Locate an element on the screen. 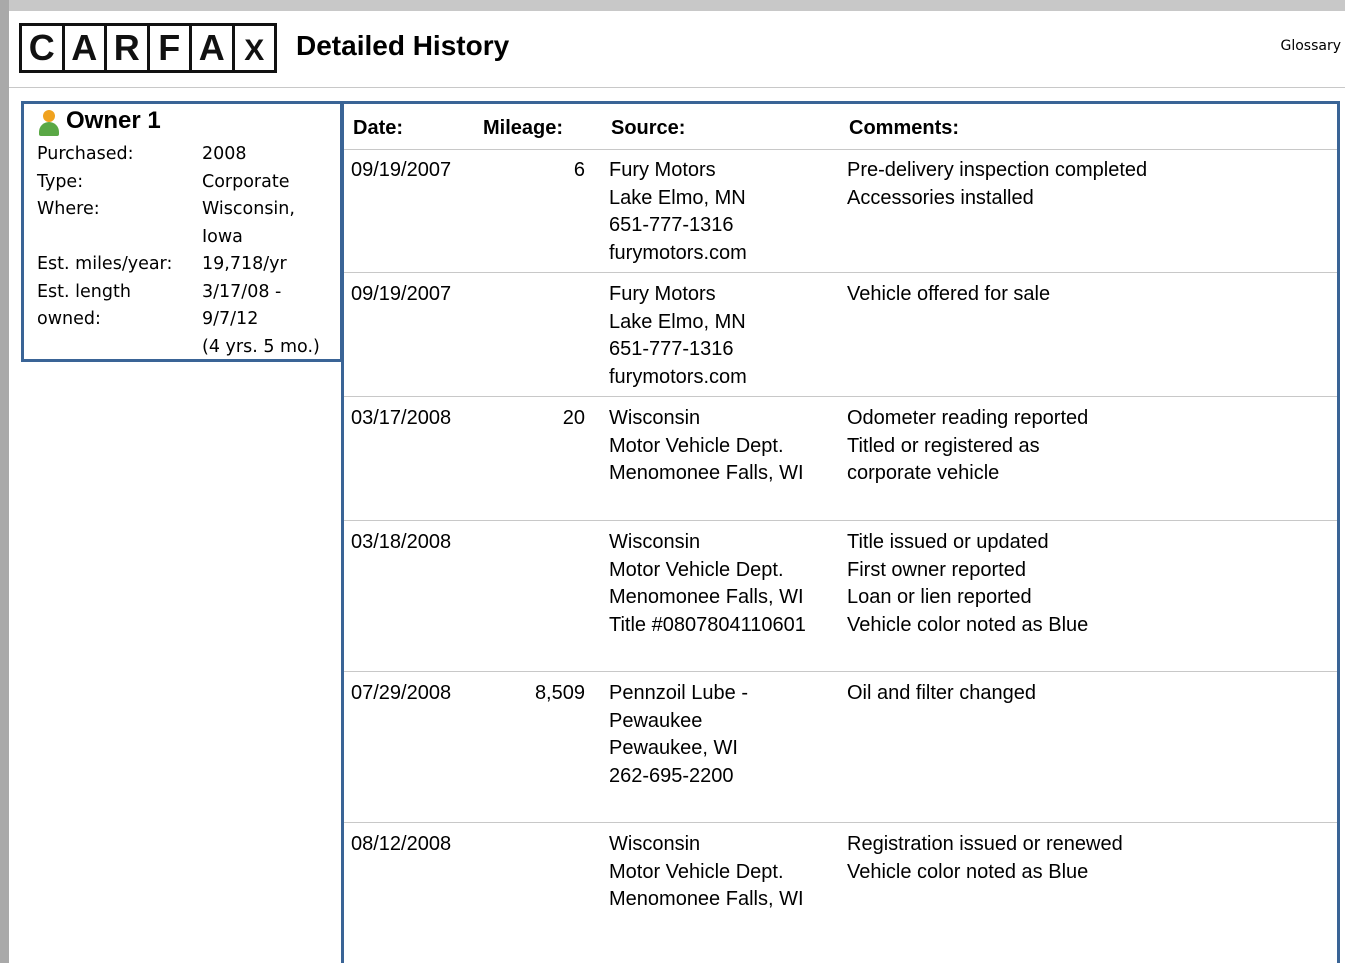 The image size is (1345, 963). owner-detail-value: Corporate is located at coordinates (246, 181).